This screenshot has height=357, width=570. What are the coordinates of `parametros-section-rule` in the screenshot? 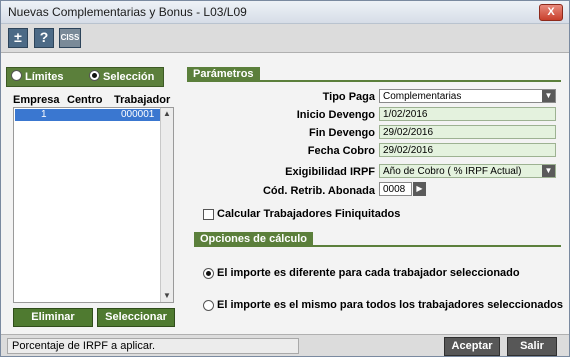 It's located at (374, 81).